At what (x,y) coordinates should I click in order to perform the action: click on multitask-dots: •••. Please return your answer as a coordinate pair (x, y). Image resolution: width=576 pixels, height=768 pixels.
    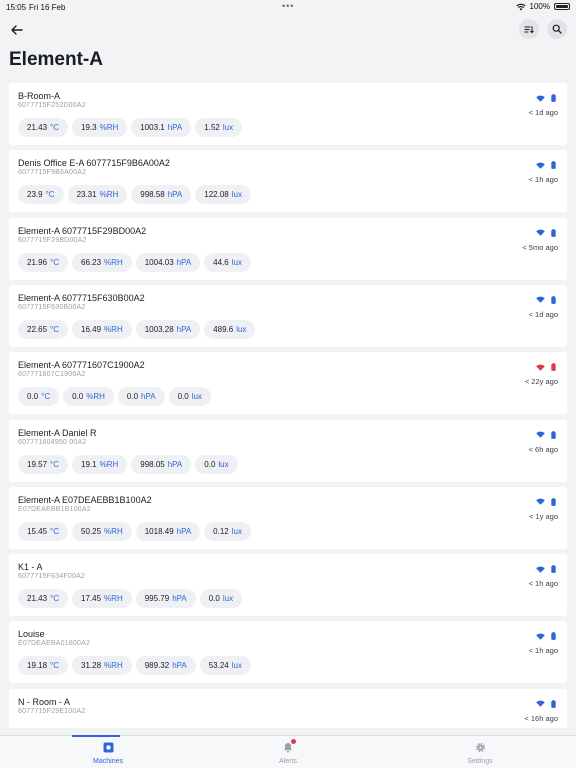
    Looking at the image, I should click on (288, 6).